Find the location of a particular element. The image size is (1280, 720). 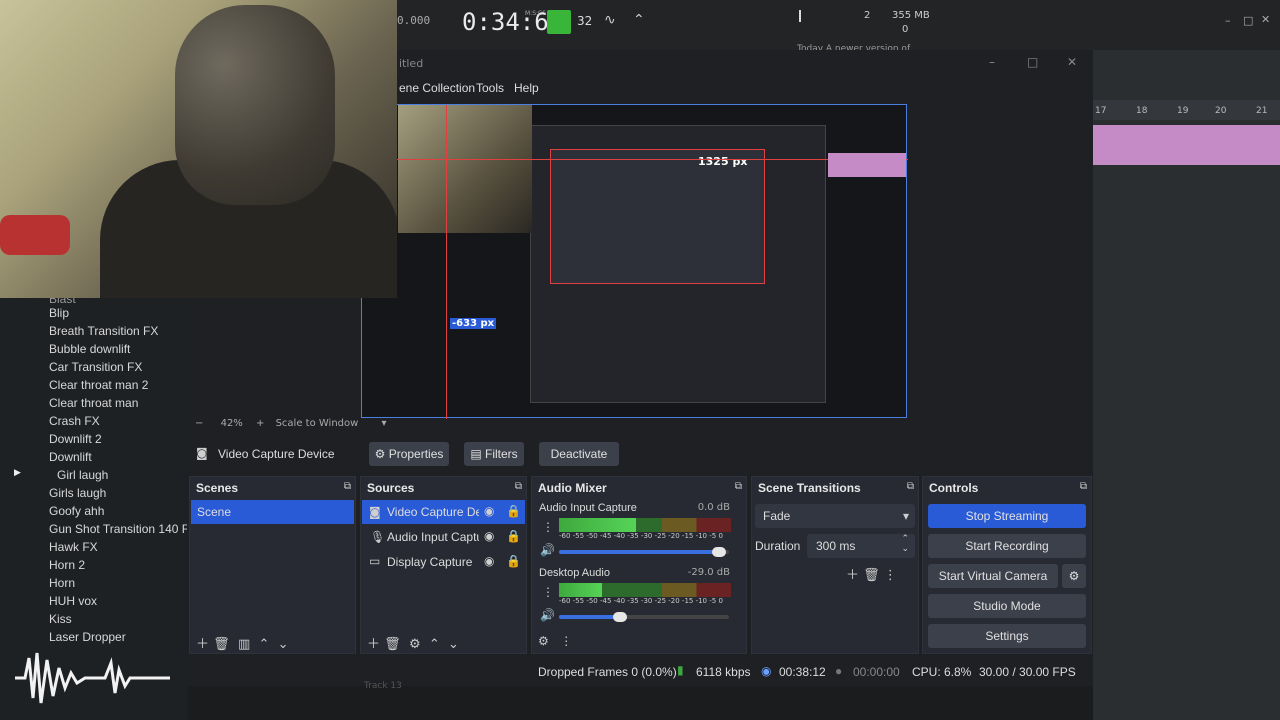

browser-item: Bubble downlift is located at coordinates (89, 349).